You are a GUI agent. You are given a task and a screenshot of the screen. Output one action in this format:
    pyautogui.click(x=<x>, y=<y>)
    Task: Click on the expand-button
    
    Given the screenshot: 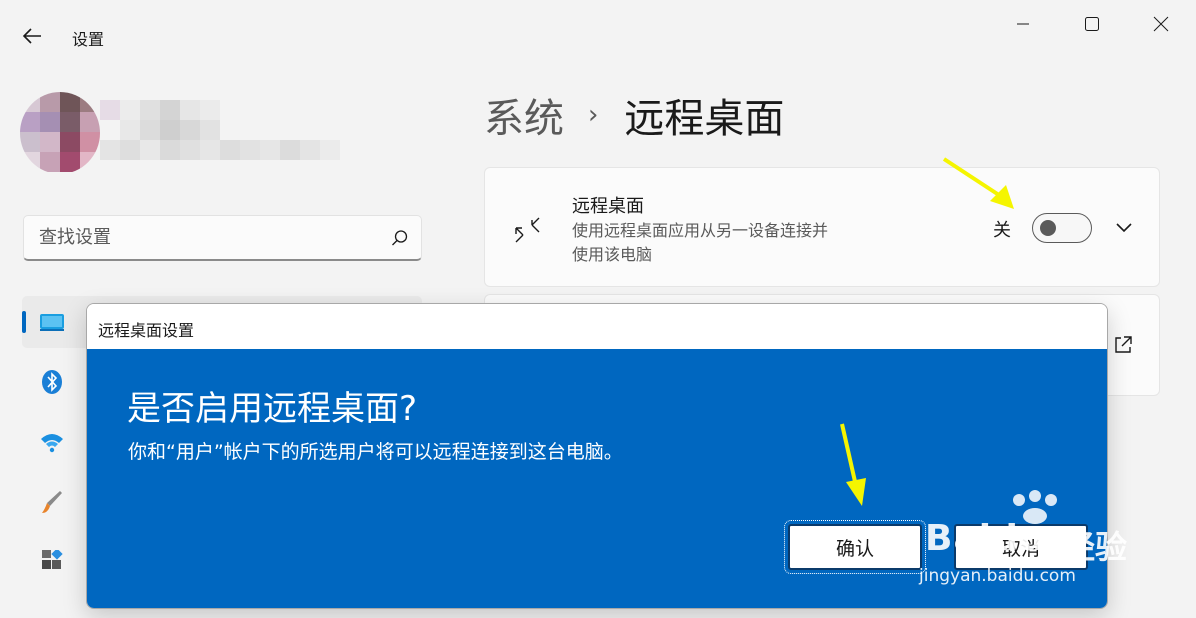 What is the action you would take?
    pyautogui.click(x=1124, y=228)
    